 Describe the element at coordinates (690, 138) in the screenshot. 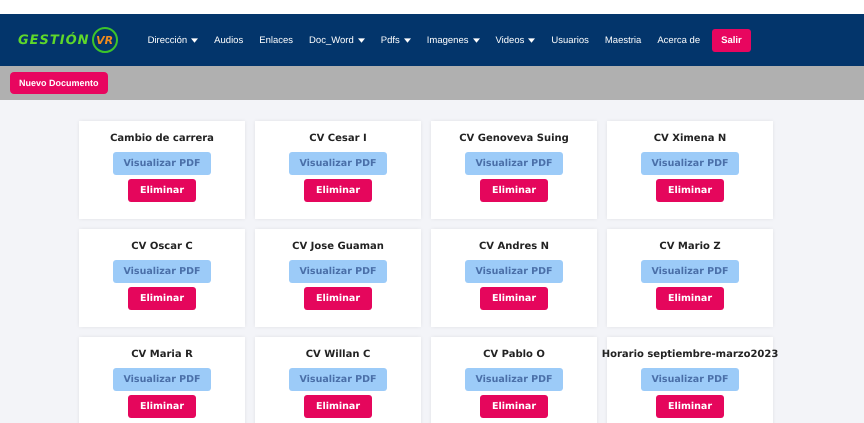

I see `document-title: CV Ximena N` at that location.